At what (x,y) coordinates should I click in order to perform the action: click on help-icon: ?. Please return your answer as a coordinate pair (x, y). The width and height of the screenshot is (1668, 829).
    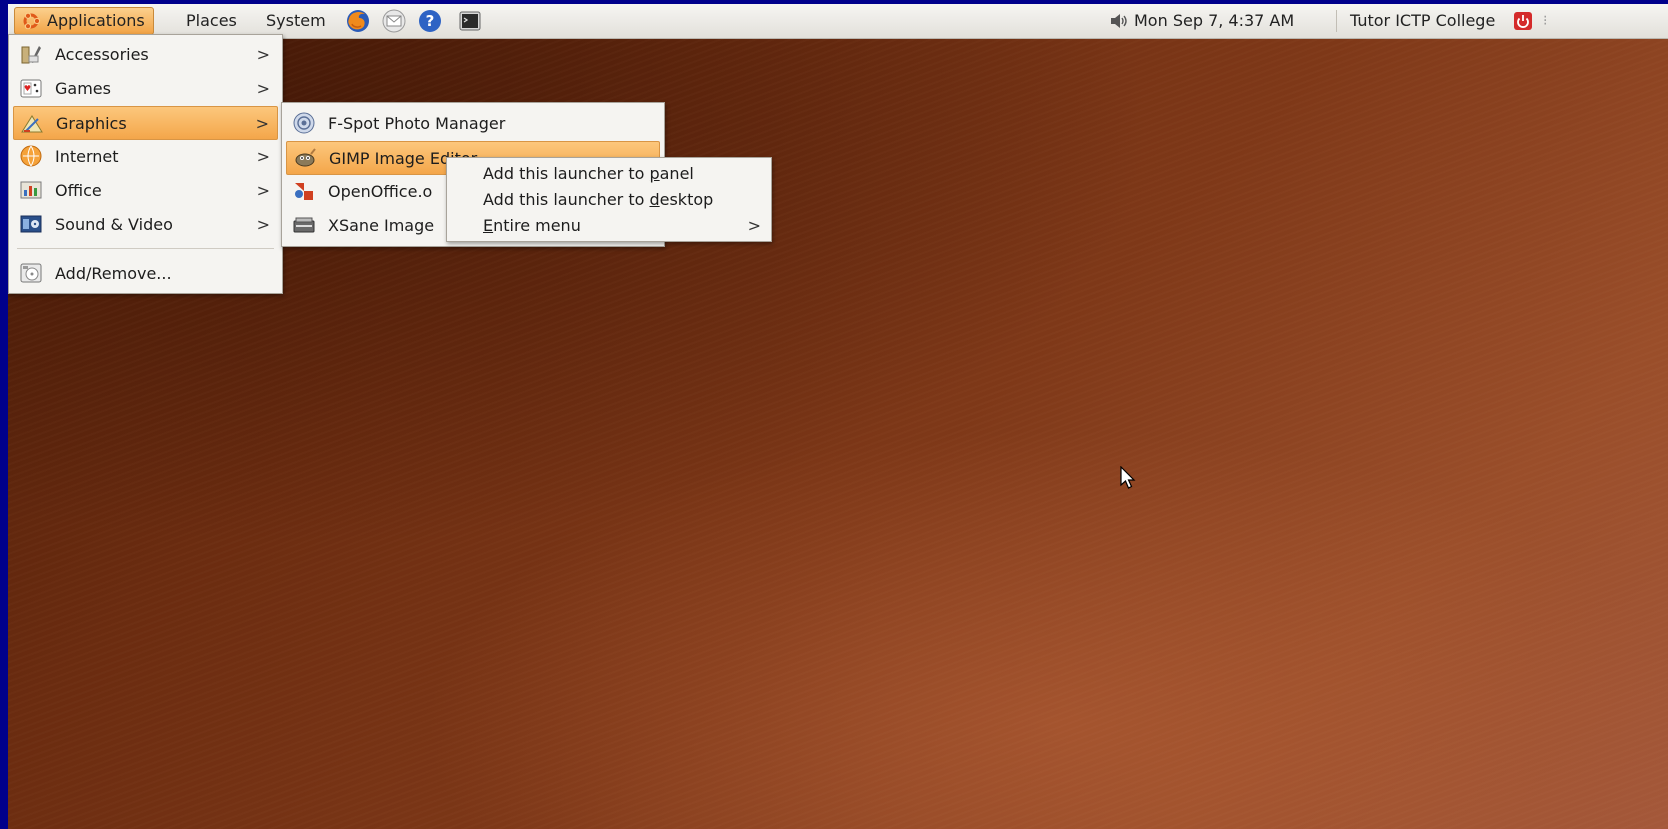
    Looking at the image, I should click on (430, 21).